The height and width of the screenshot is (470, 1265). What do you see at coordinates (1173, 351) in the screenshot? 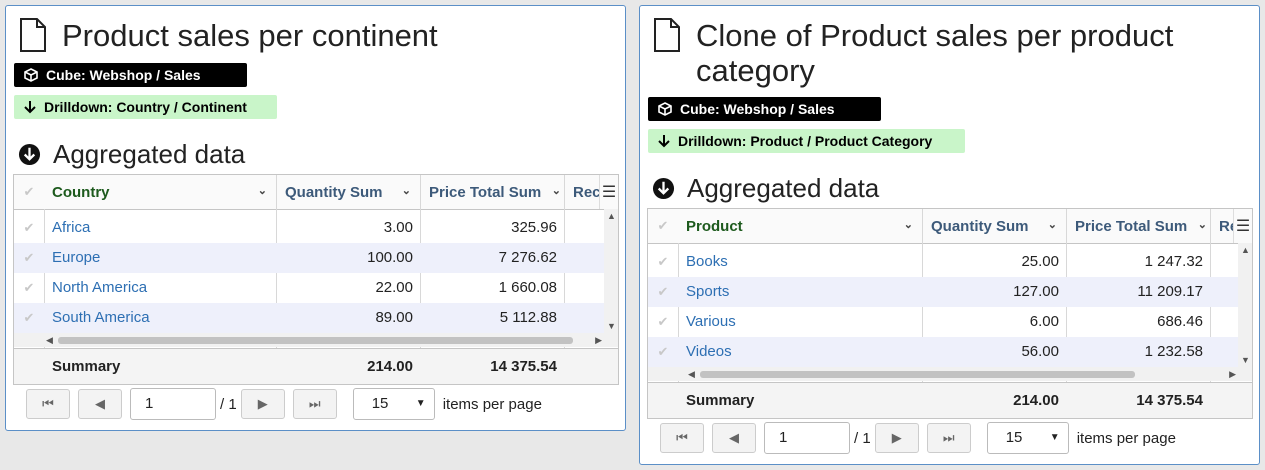
I see `row-price: 1 232.58` at bounding box center [1173, 351].